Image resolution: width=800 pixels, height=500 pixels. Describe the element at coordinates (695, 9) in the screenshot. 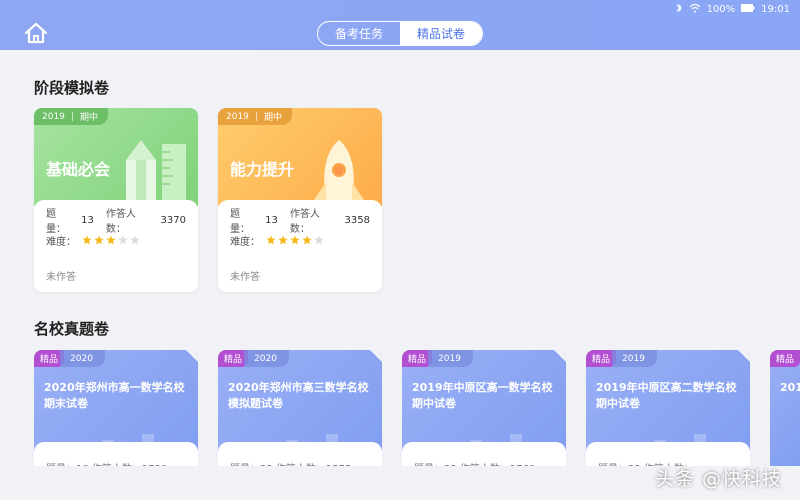

I see `wifi-icon` at that location.